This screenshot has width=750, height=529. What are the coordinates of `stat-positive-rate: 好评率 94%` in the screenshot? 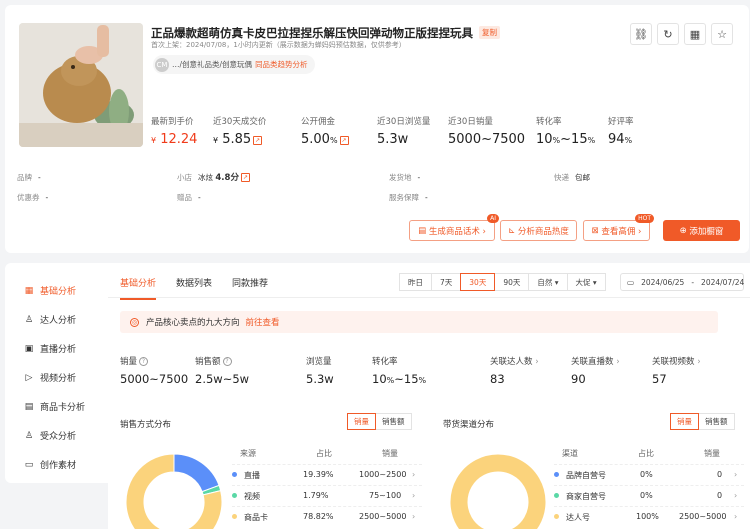 It's located at (621, 132).